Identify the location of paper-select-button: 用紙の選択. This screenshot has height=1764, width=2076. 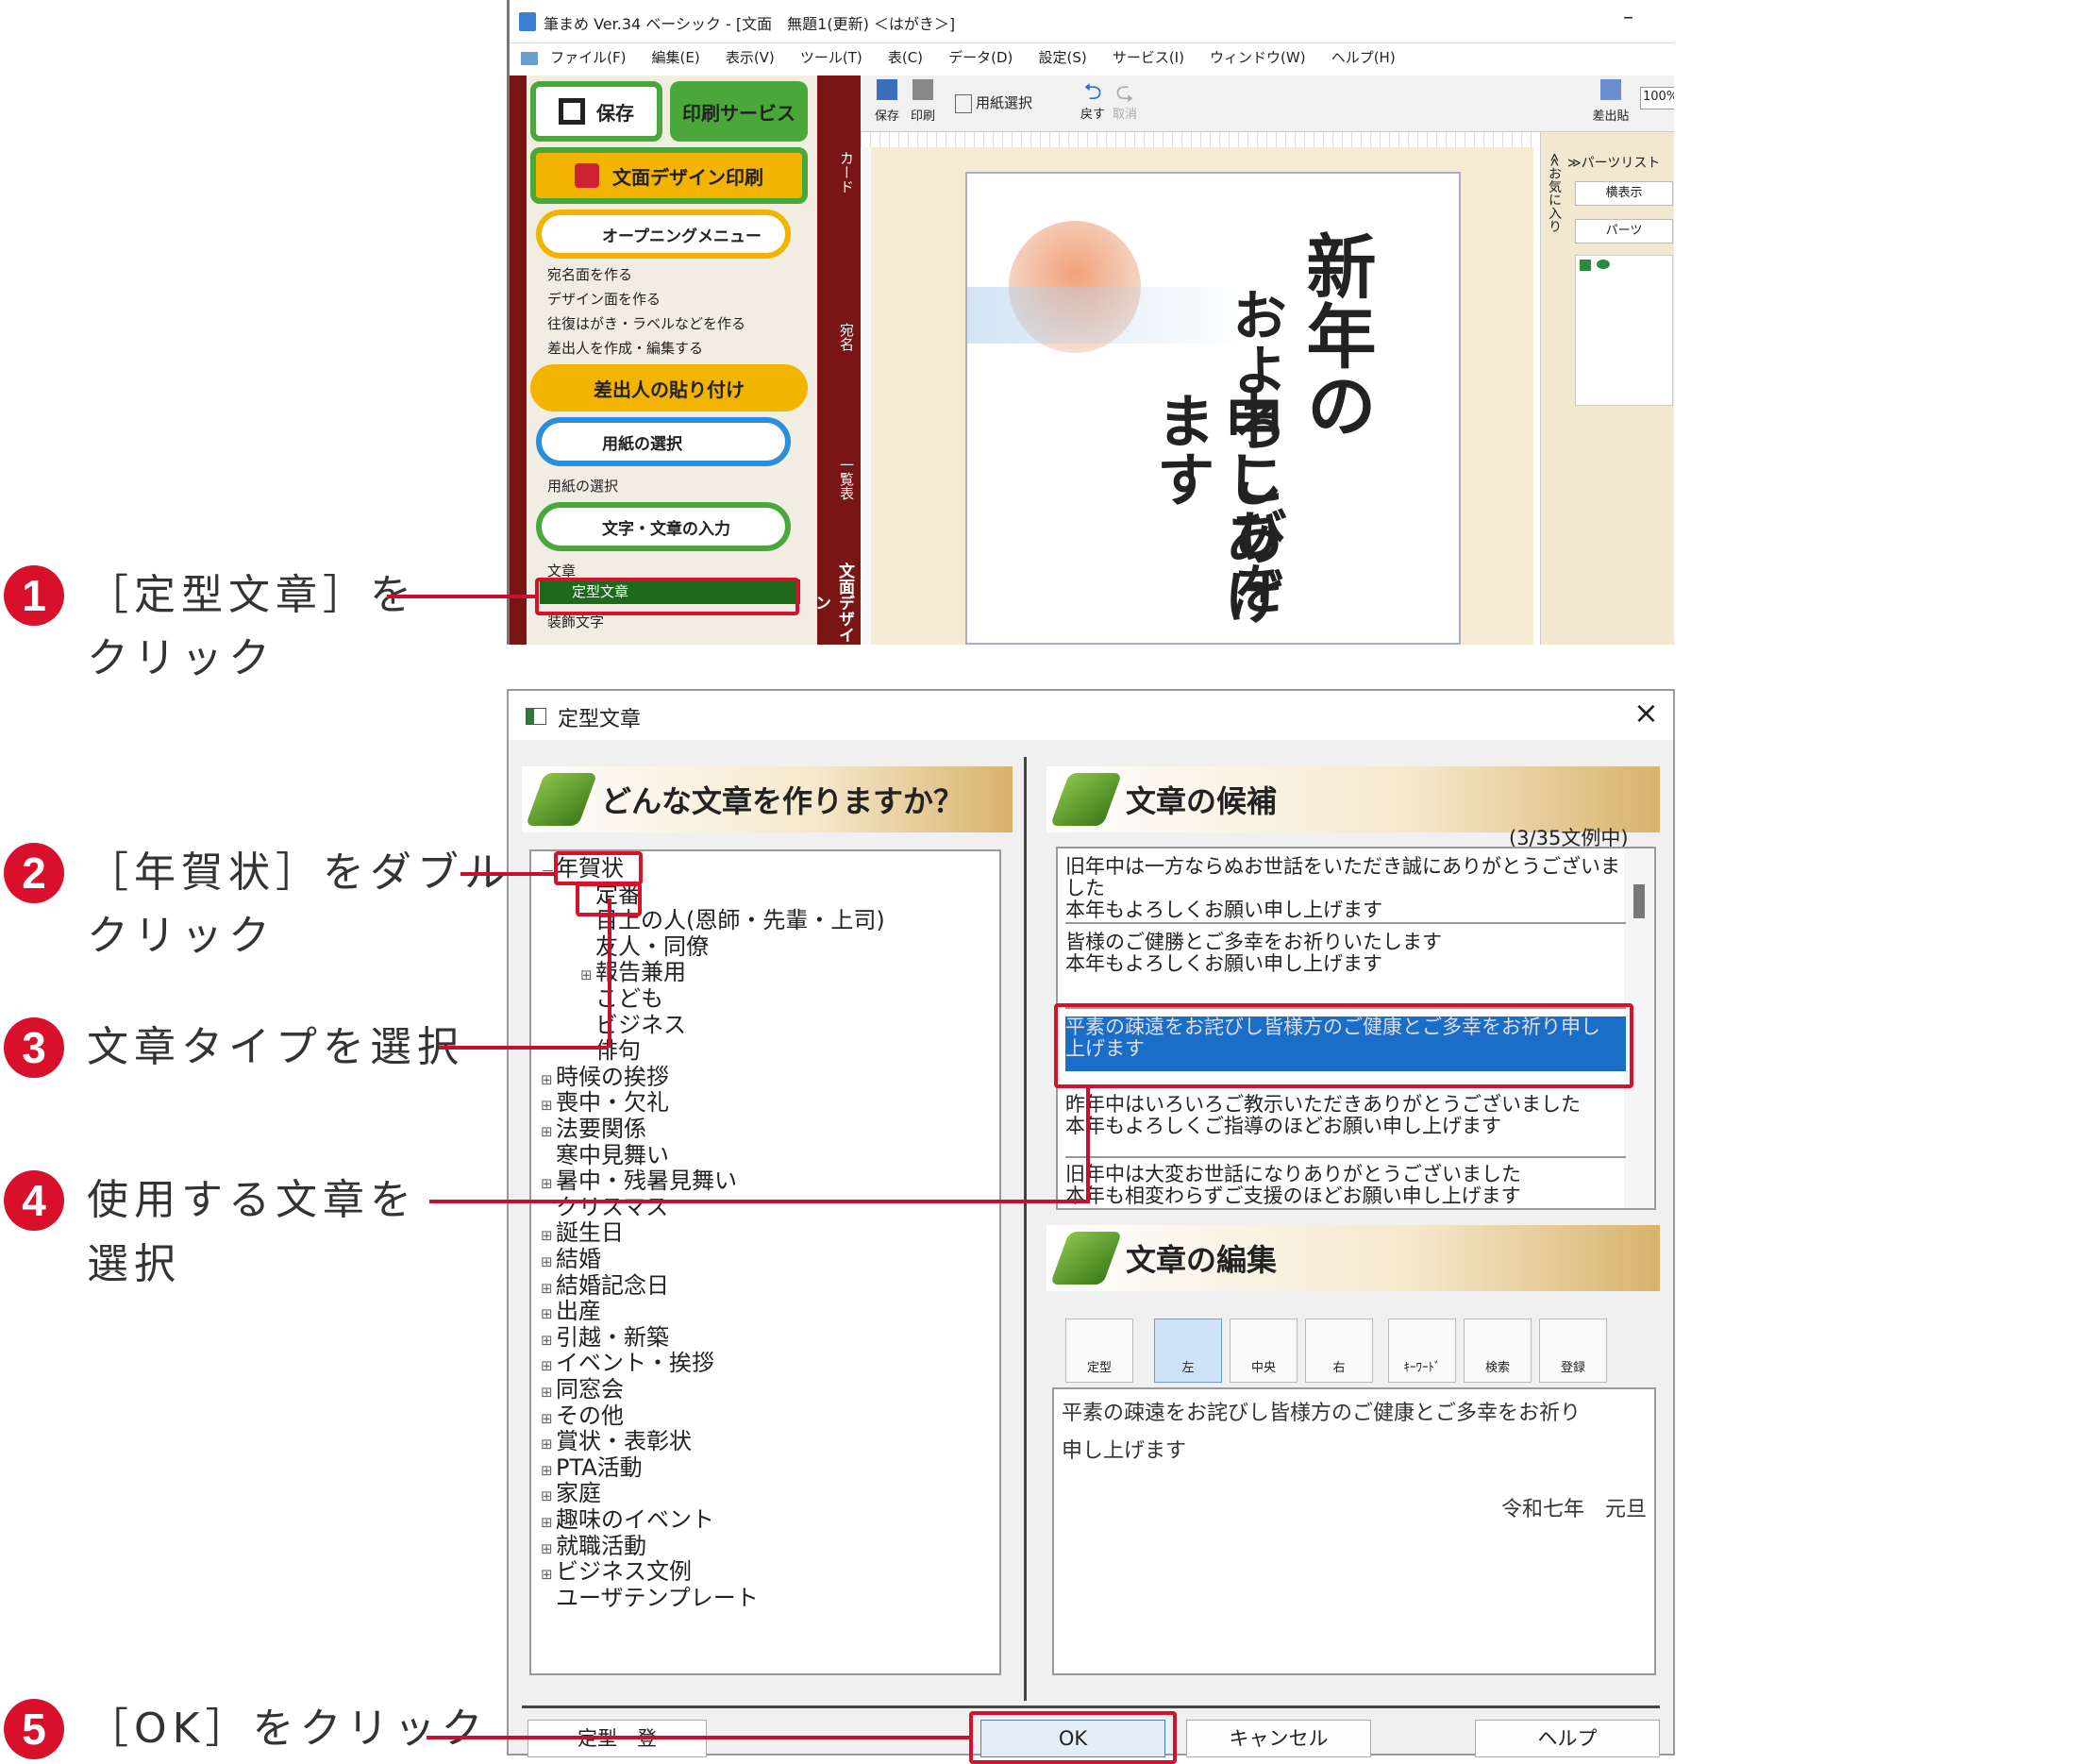
(663, 441).